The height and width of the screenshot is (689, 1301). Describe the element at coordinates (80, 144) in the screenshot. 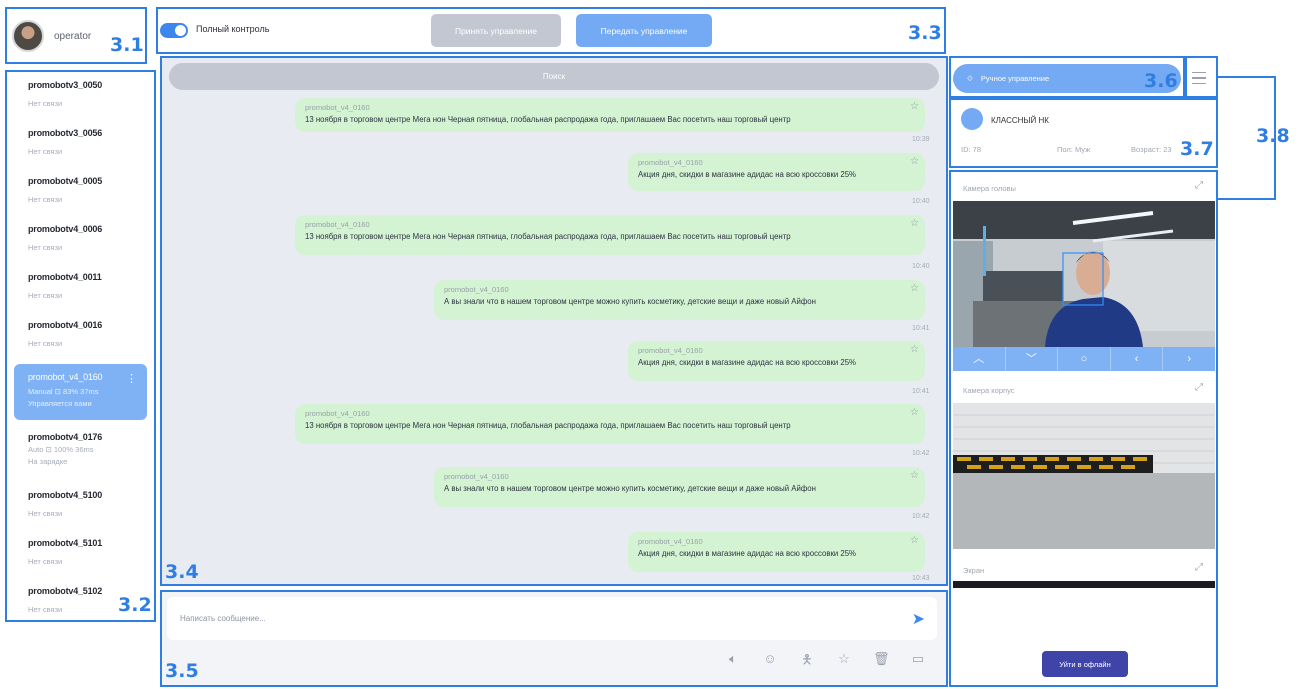

I see `robot-item: promobotv3_0056 Нет связи` at that location.